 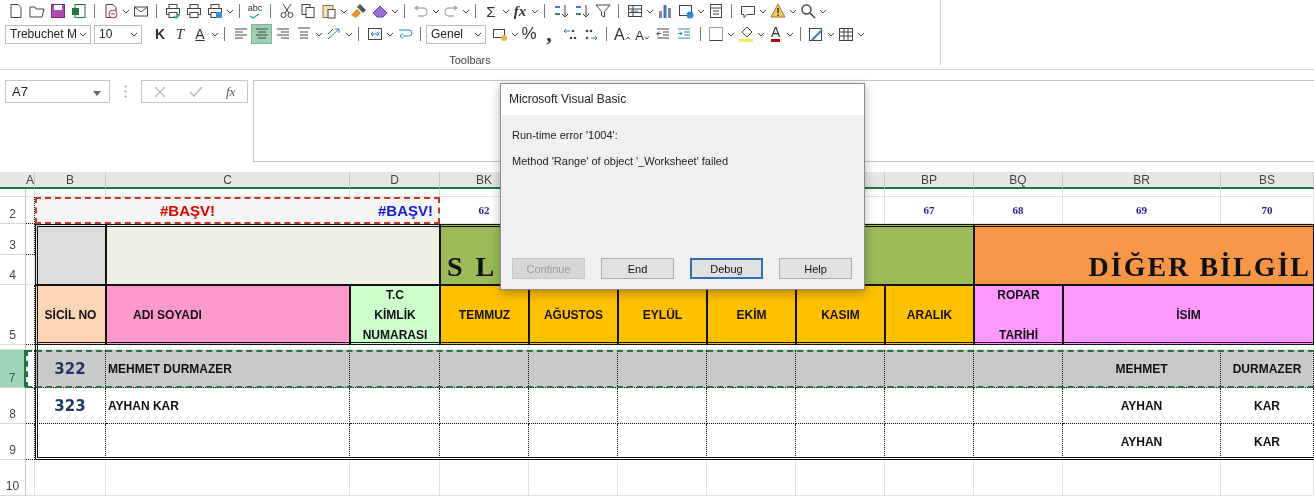 What do you see at coordinates (48, 34) in the screenshot?
I see `font-name-dropdown: Trebuchet M` at bounding box center [48, 34].